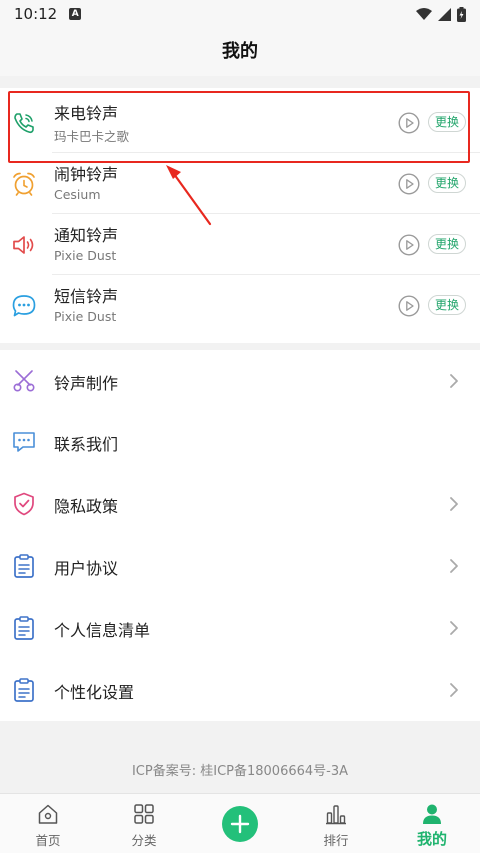 This screenshot has height=853, width=480. What do you see at coordinates (431, 839) in the screenshot?
I see `tab-label: 我的` at bounding box center [431, 839].